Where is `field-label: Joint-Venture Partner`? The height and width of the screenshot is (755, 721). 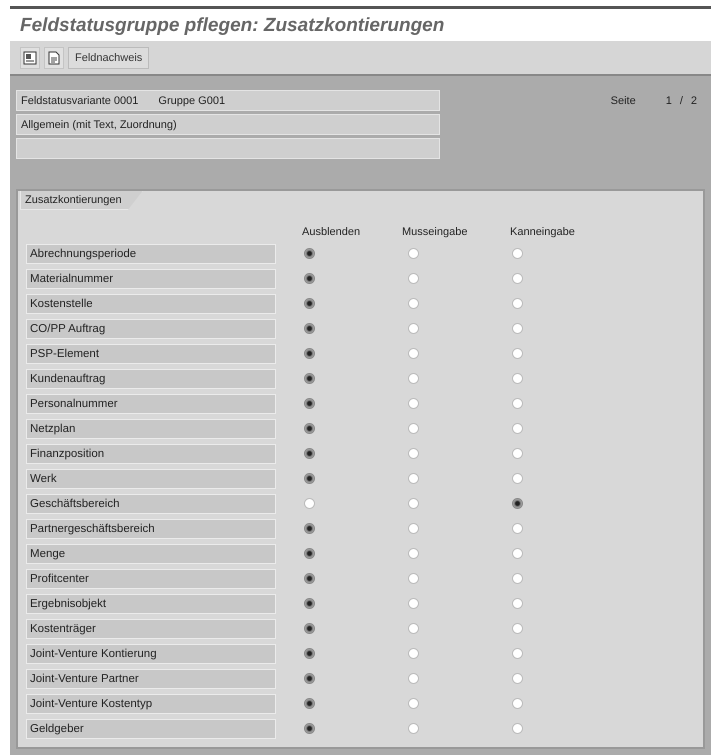 field-label: Joint-Venture Partner is located at coordinates (151, 678).